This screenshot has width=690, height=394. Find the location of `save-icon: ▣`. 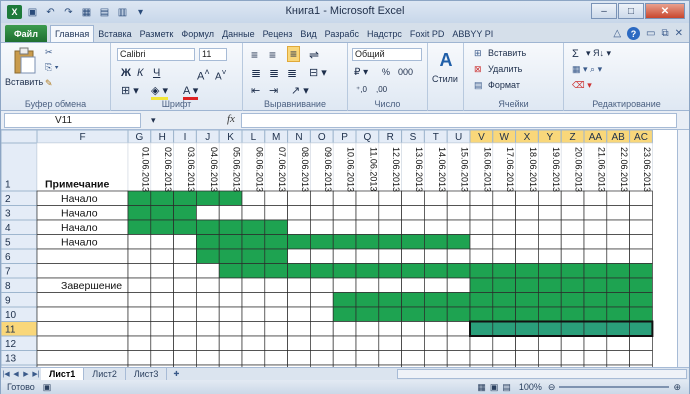

save-icon: ▣ is located at coordinates (32, 12).